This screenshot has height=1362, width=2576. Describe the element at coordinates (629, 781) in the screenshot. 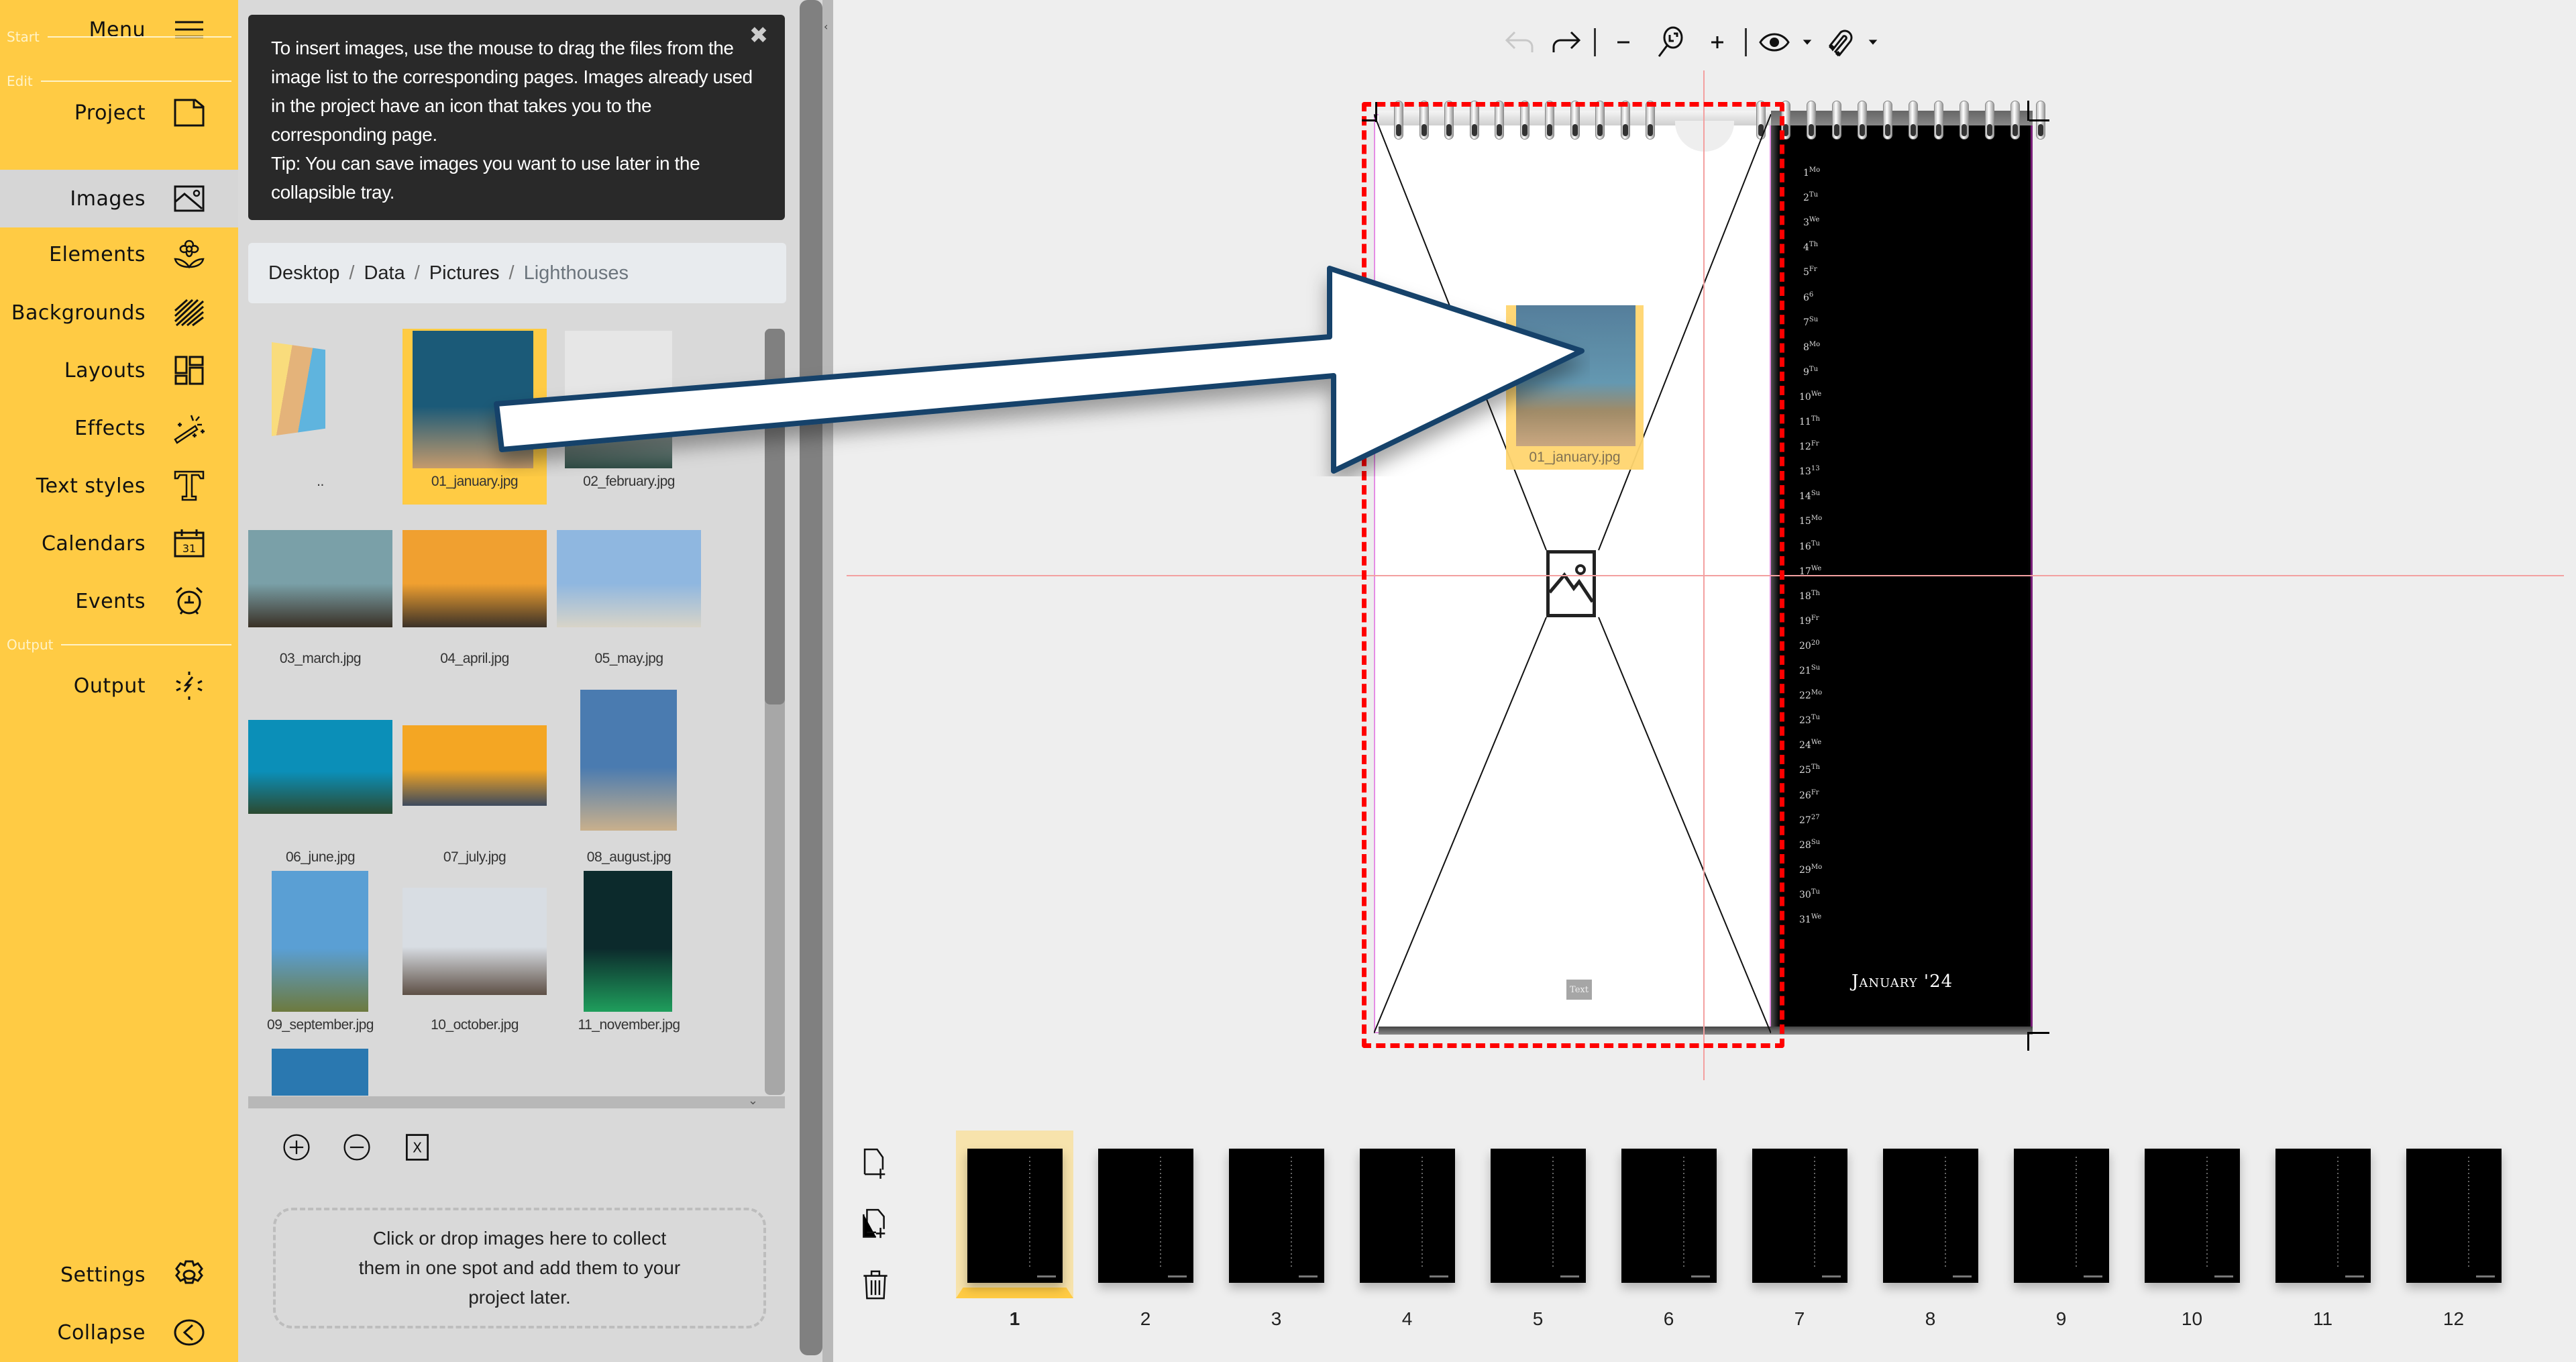

I see `image-item: 08_august.jpg` at that location.